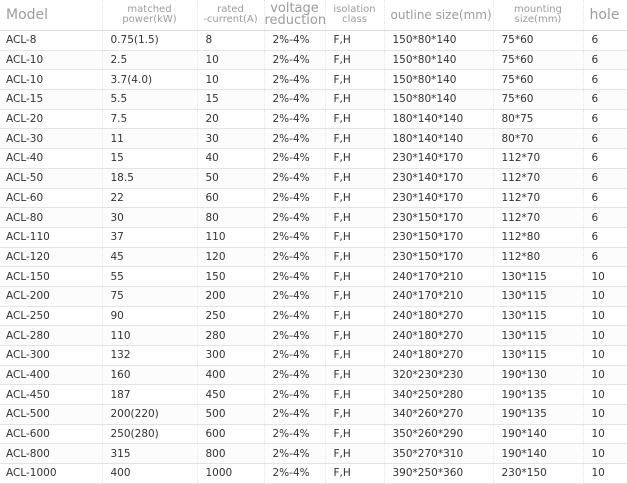  Describe the element at coordinates (313, 217) in the screenshot. I see `table-row: ACL-80 30 80 2%-4% F,H 230*150*170 112*70 6` at that location.